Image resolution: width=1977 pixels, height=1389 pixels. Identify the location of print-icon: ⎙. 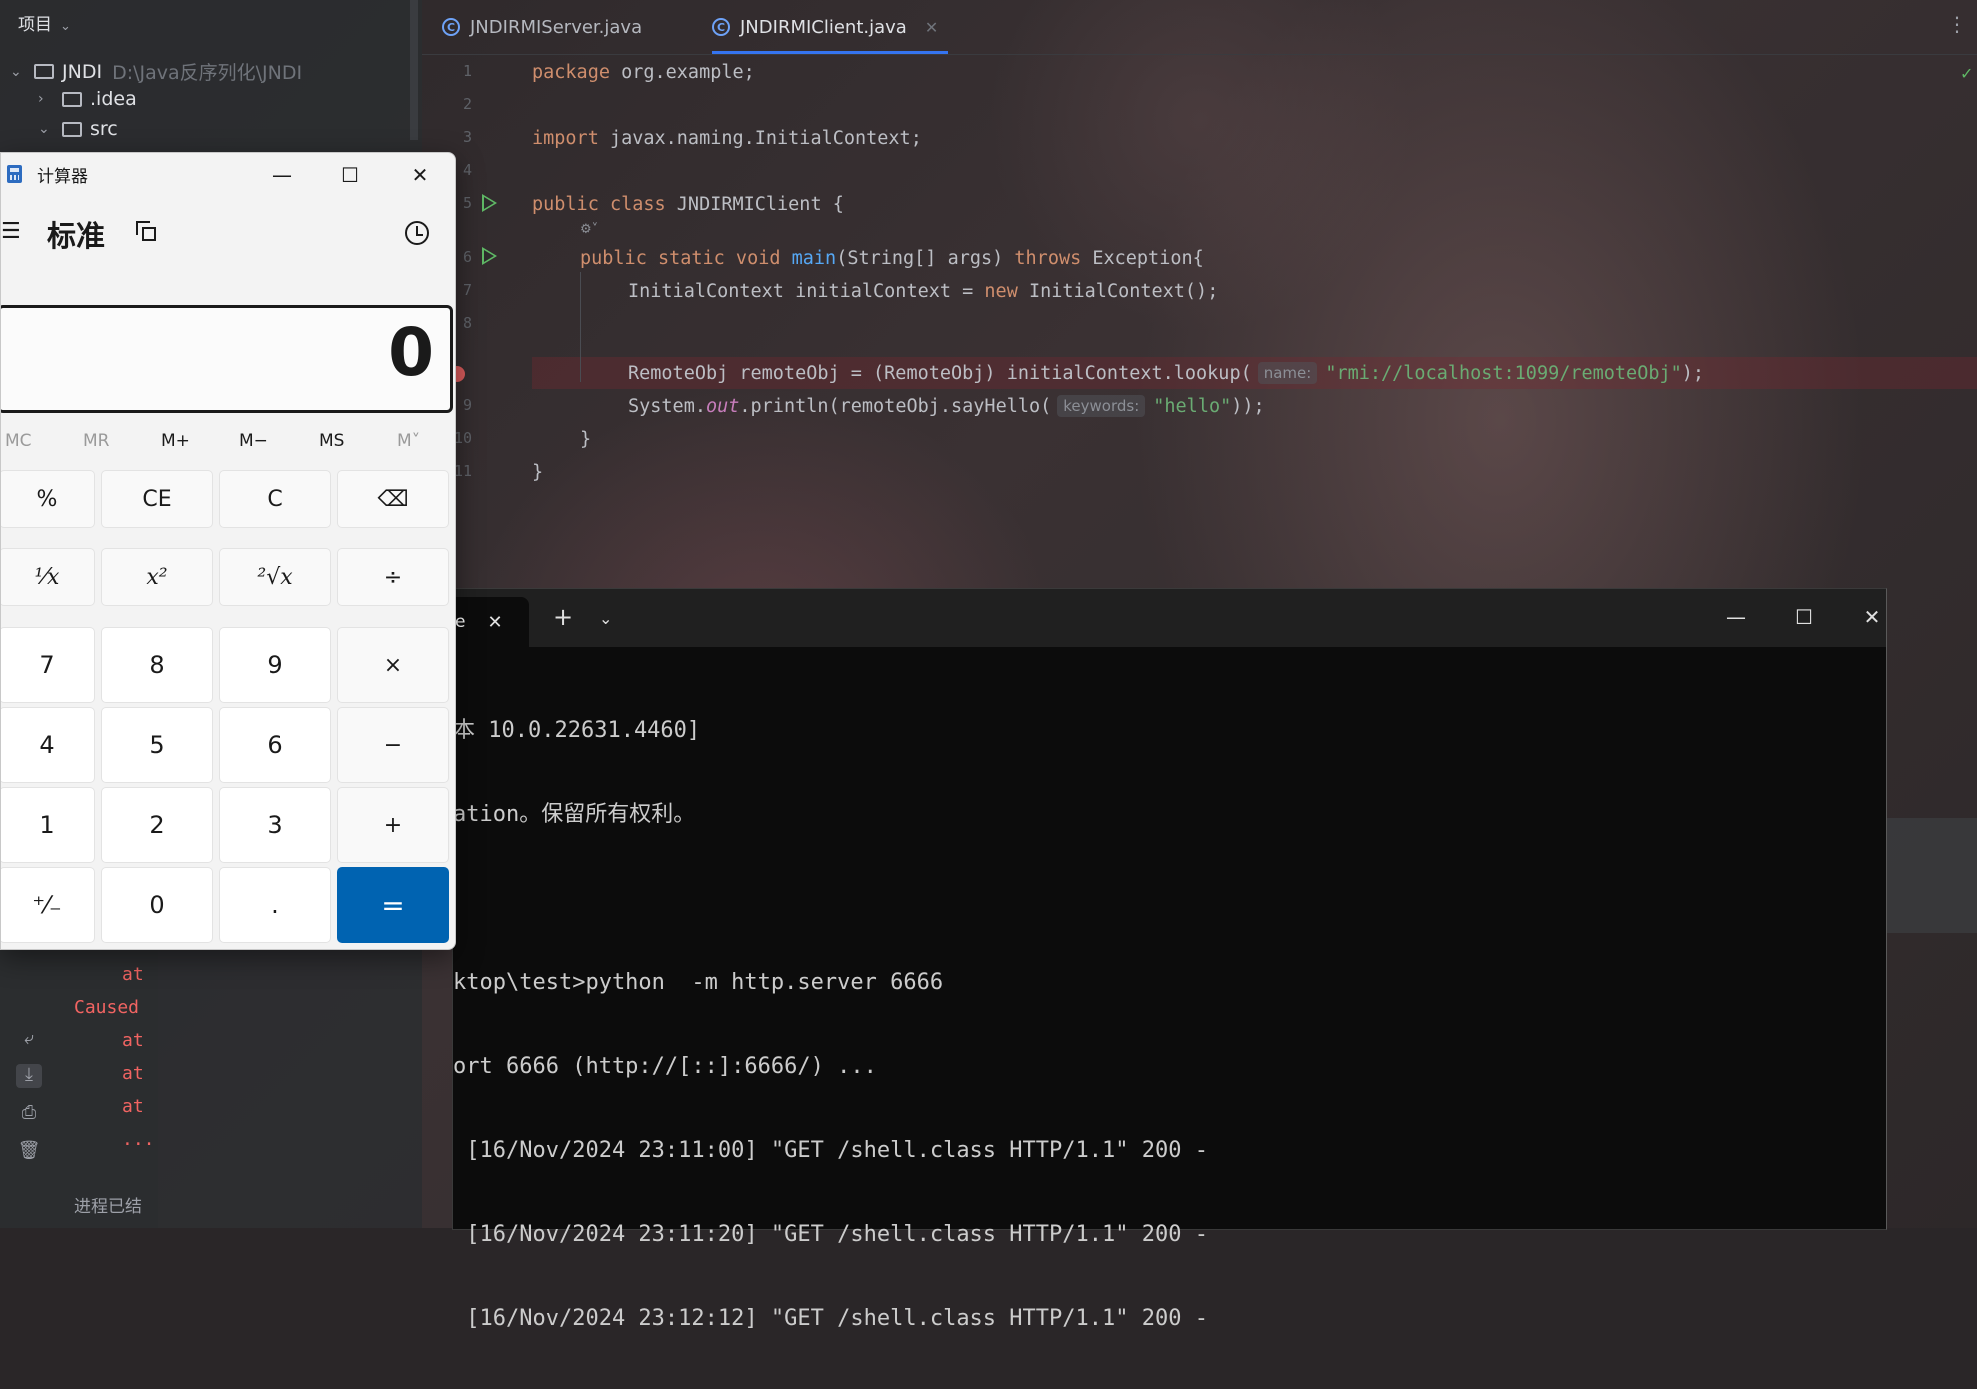
(29, 1114).